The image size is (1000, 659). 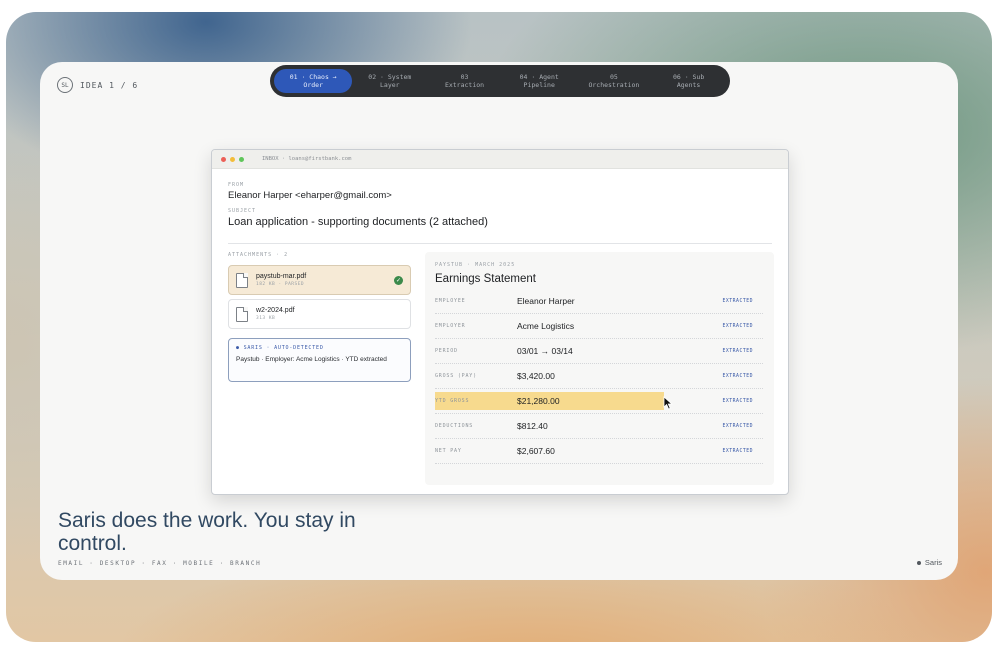 What do you see at coordinates (242, 211) in the screenshot?
I see `subject-label: SUBJECT` at bounding box center [242, 211].